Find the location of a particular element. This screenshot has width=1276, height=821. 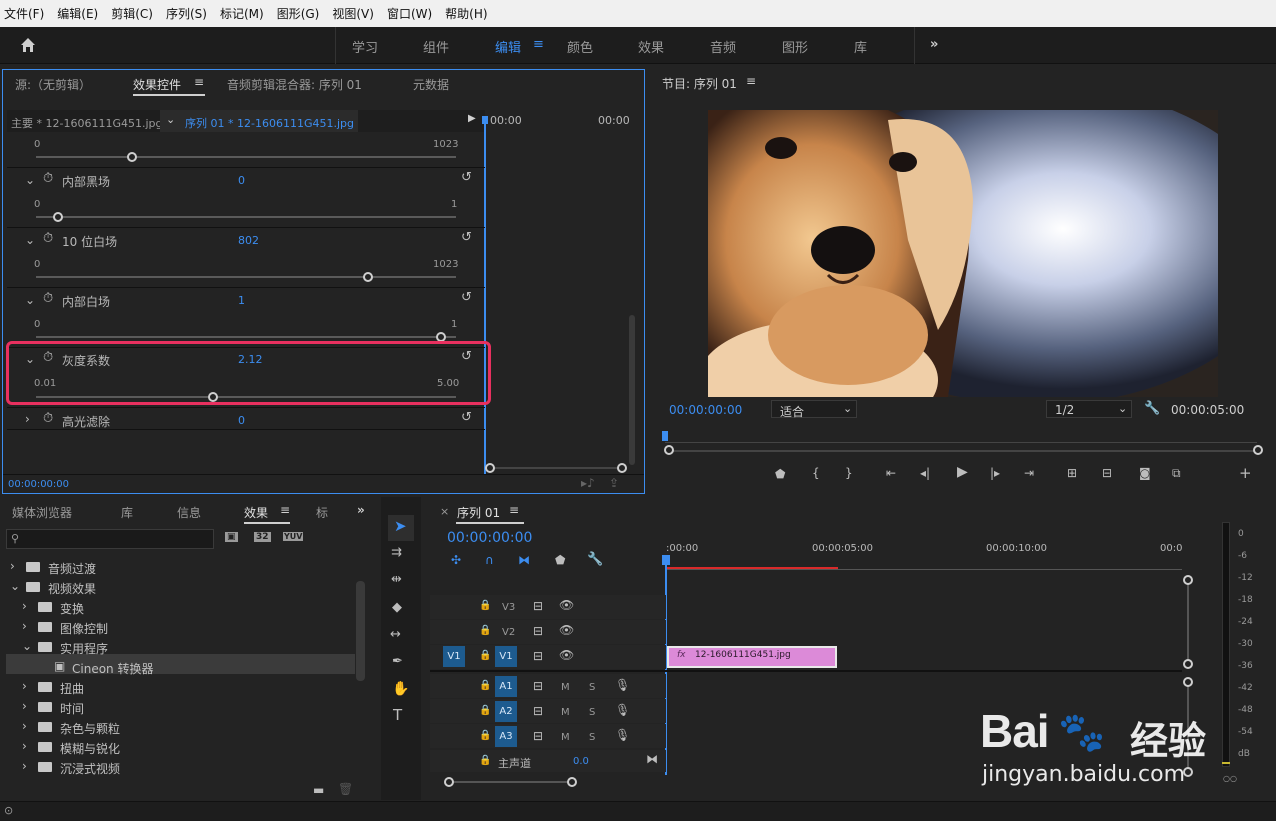

razor-icon: ◆ is located at coordinates (397, 607).